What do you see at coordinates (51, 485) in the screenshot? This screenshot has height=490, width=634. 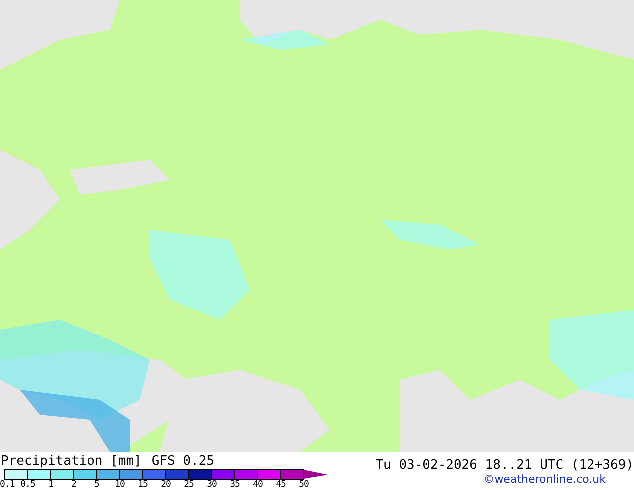 I see `scale-tick-label: 1` at bounding box center [51, 485].